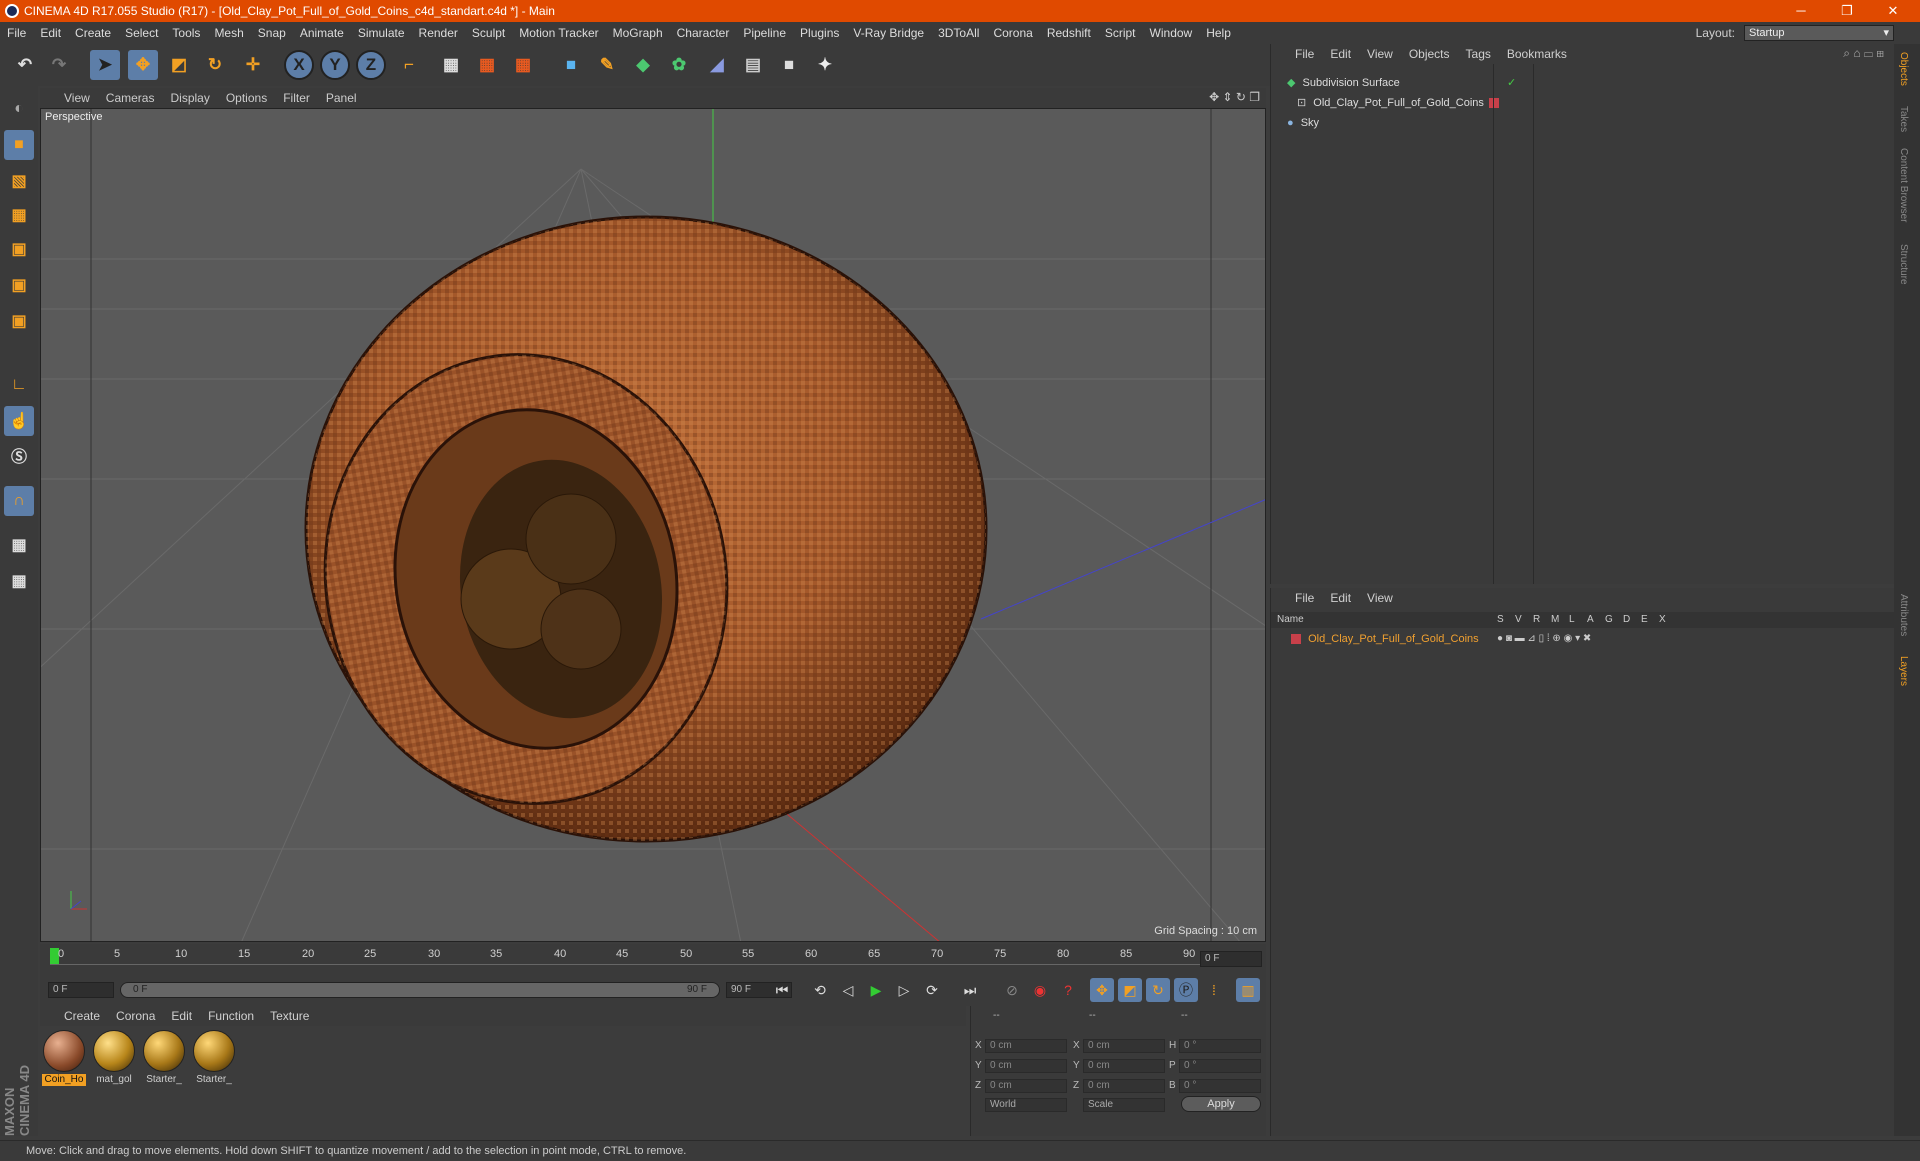 The image size is (1920, 1161). I want to click on subdivision-icon: ◆, so click(643, 65).